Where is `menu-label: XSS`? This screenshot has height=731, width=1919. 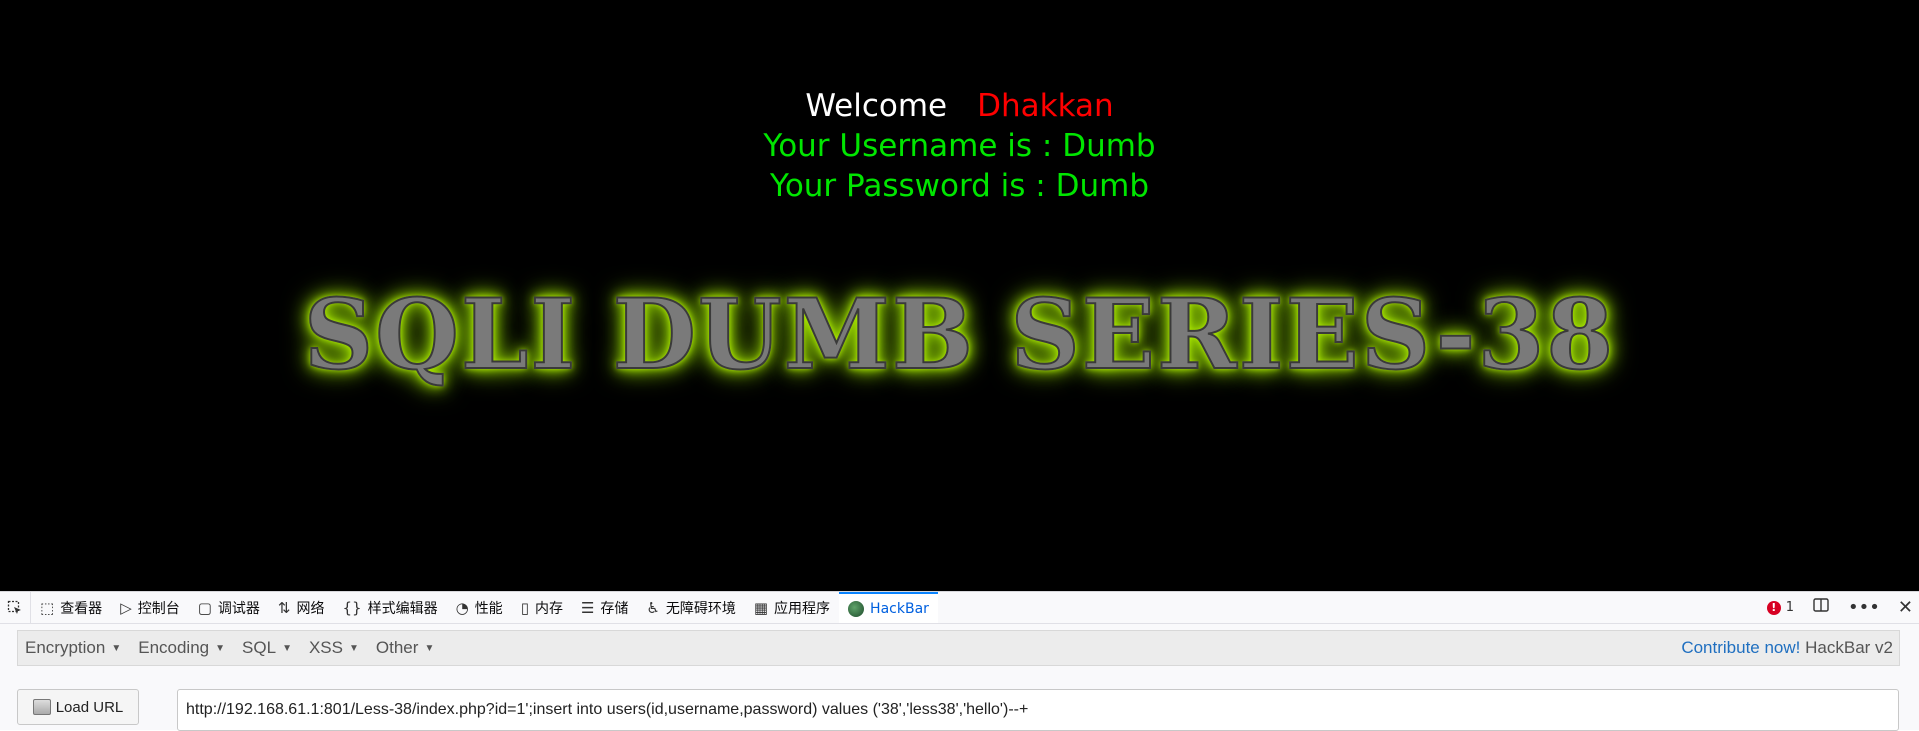 menu-label: XSS is located at coordinates (325, 647).